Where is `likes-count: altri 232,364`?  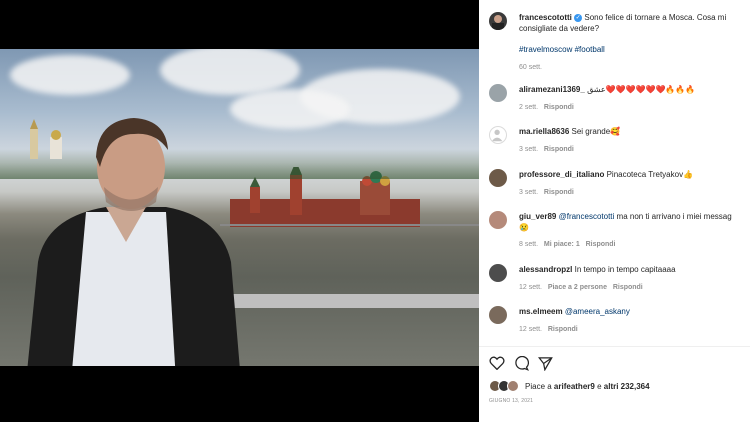 likes-count: altri 232,364 is located at coordinates (627, 386).